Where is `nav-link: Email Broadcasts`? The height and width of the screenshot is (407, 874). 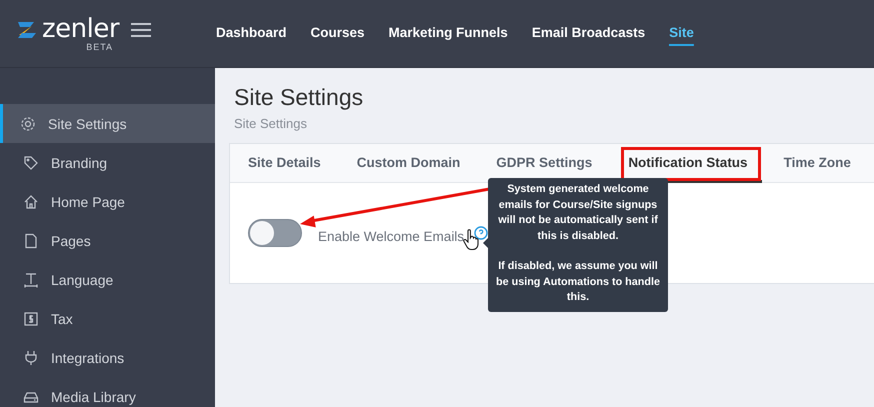
nav-link: Email Broadcasts is located at coordinates (589, 33).